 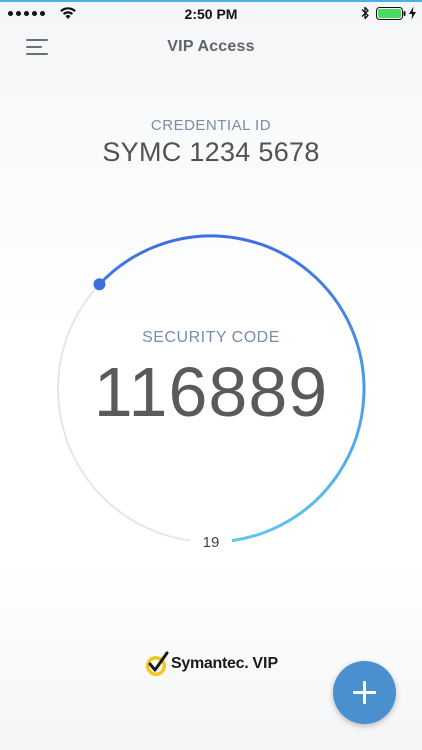 What do you see at coordinates (265, 663) in the screenshot?
I see `logo-product-text: VIP` at bounding box center [265, 663].